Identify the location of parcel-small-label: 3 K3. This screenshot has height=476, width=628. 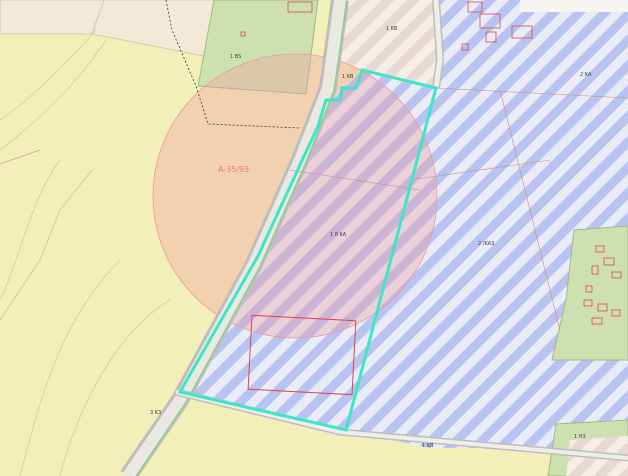
(155, 413).